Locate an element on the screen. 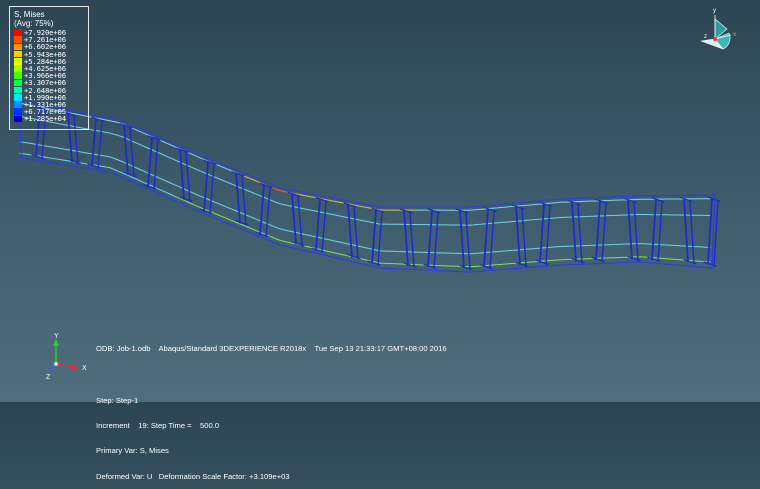 The height and width of the screenshot is (489, 760). step-line: Step: Step-1 is located at coordinates (271, 401).